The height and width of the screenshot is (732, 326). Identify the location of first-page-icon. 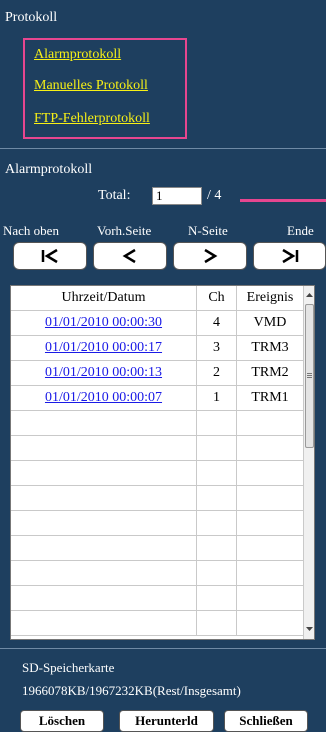
(49, 256).